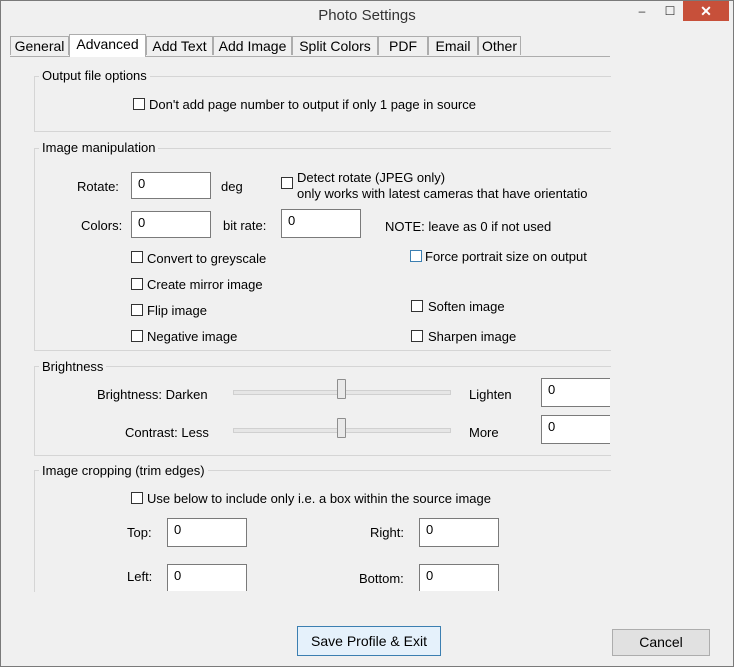  Describe the element at coordinates (137, 498) in the screenshot. I see `use-box-checkbox` at that location.